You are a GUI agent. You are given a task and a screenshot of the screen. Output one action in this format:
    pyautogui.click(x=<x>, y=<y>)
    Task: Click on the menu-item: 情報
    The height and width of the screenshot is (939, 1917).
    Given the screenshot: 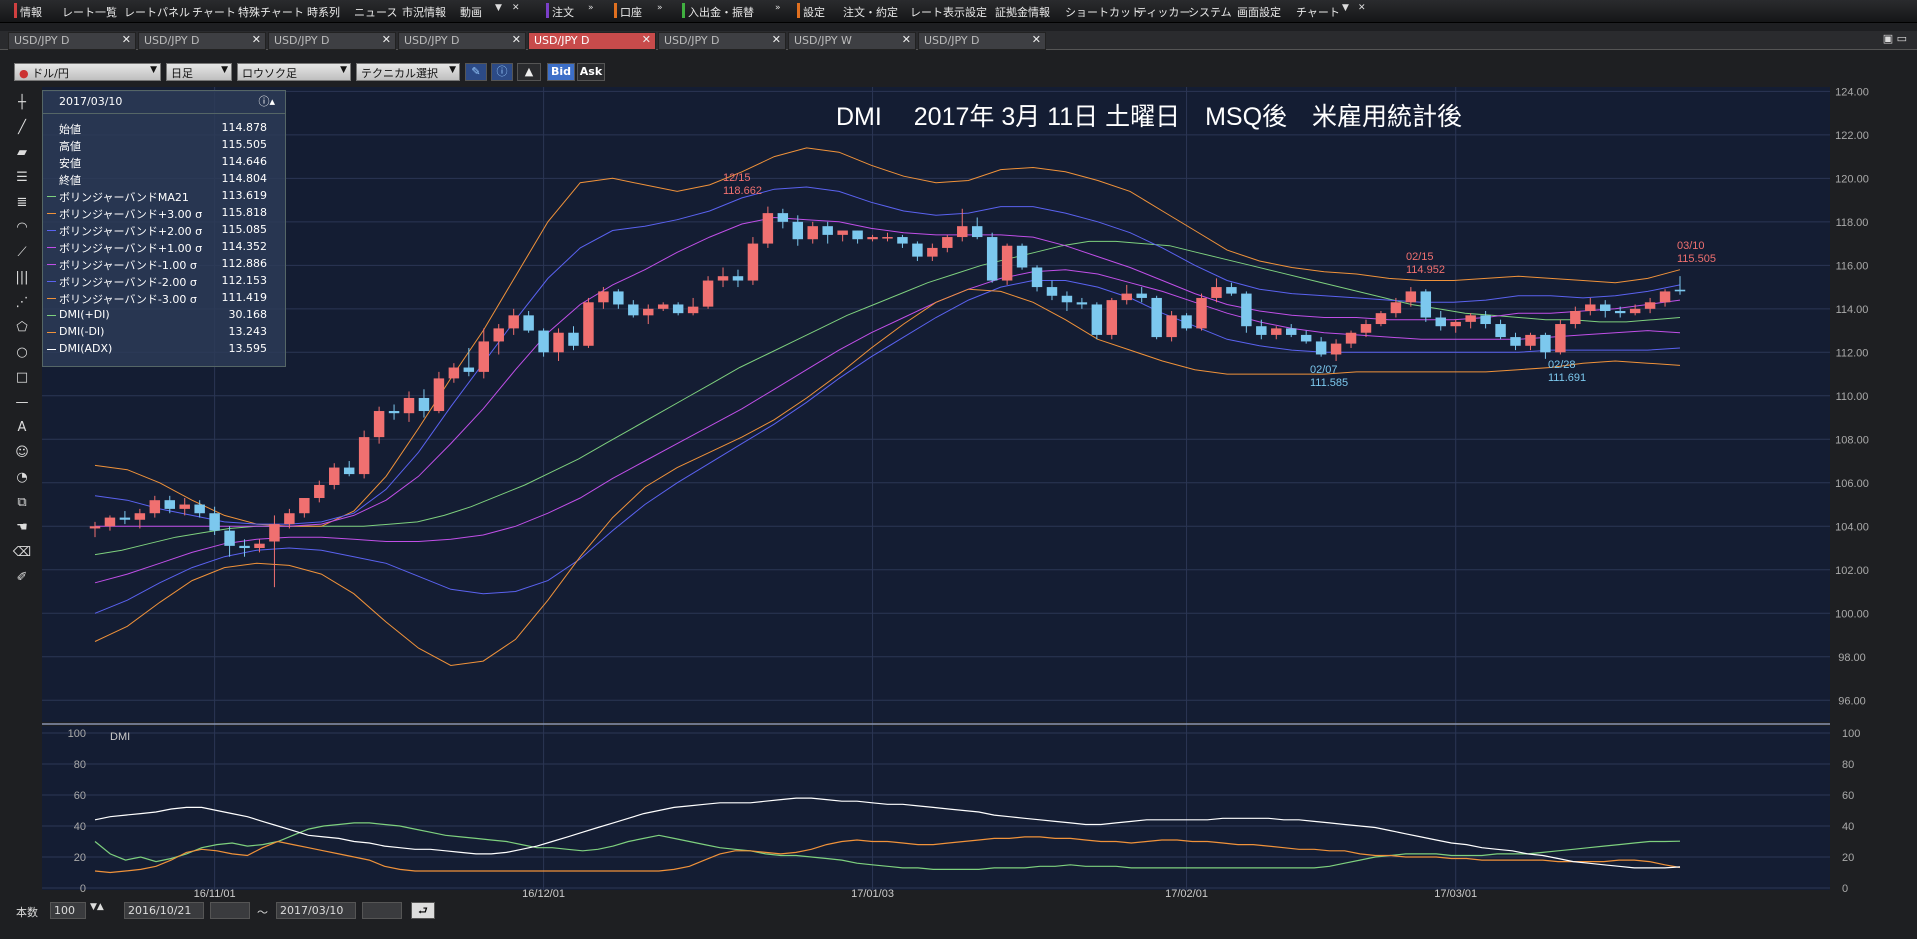 What is the action you would take?
    pyautogui.click(x=31, y=12)
    